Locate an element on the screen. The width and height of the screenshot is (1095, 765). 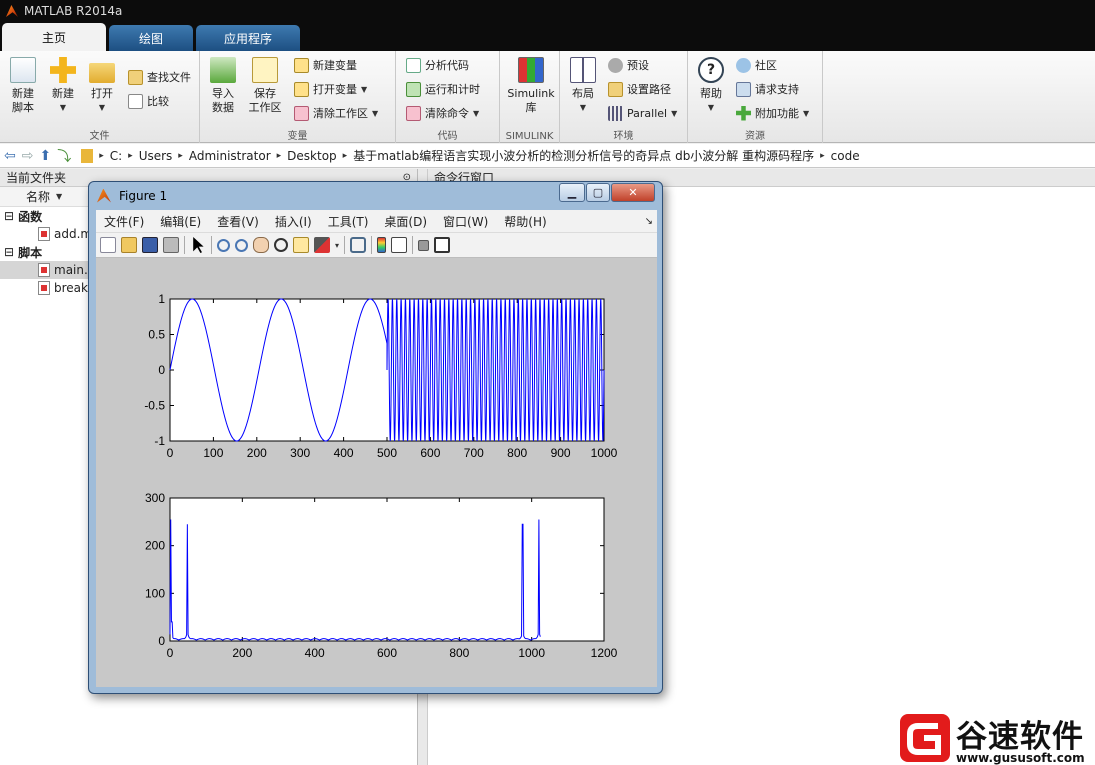
up-folder-icon: ⬆ is located at coordinates (45, 156).